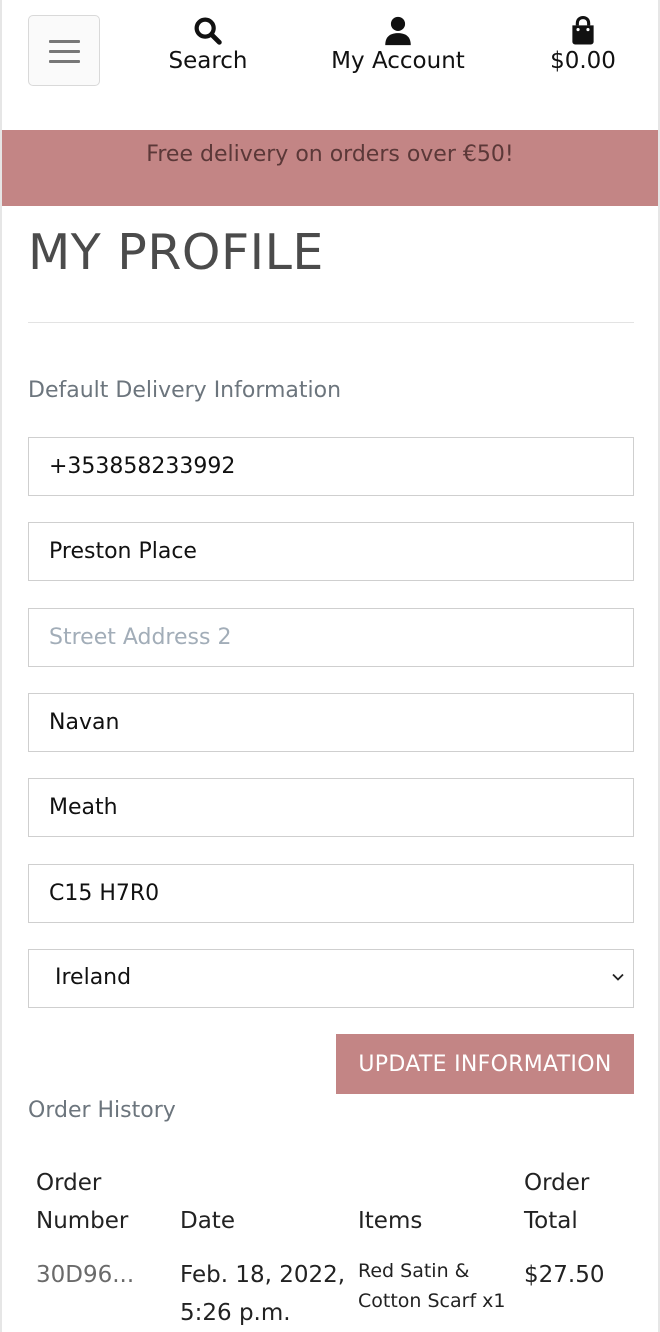 The image size is (660, 1332). I want to click on postcode-field, so click(331, 893).